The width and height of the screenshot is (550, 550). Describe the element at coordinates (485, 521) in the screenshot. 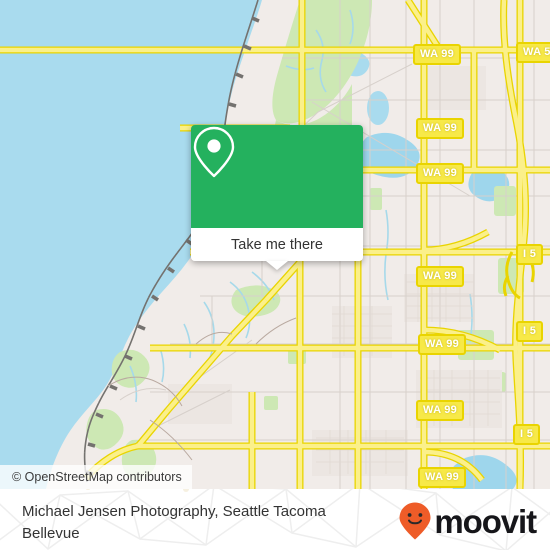

I see `moovit-wordmark: moovit` at that location.